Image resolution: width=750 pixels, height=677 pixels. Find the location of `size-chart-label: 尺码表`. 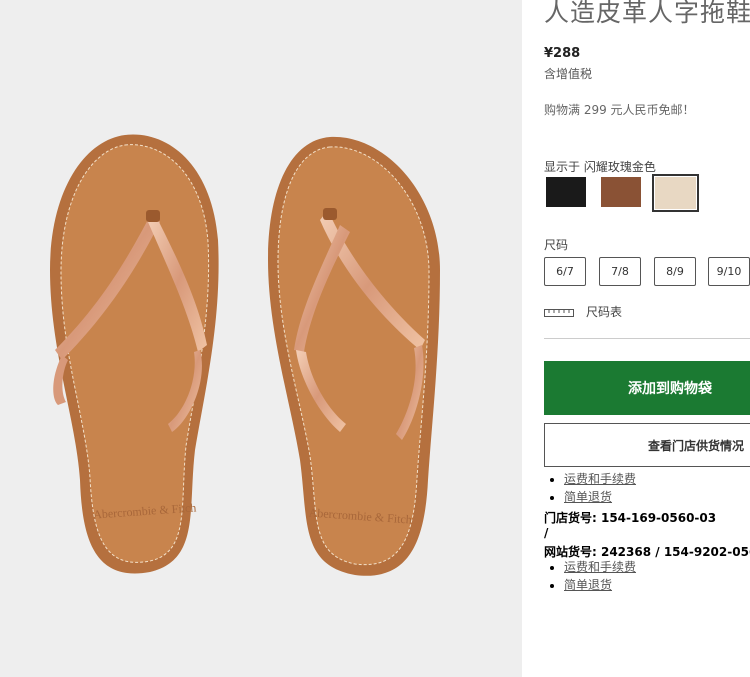

size-chart-label: 尺码表 is located at coordinates (604, 312).